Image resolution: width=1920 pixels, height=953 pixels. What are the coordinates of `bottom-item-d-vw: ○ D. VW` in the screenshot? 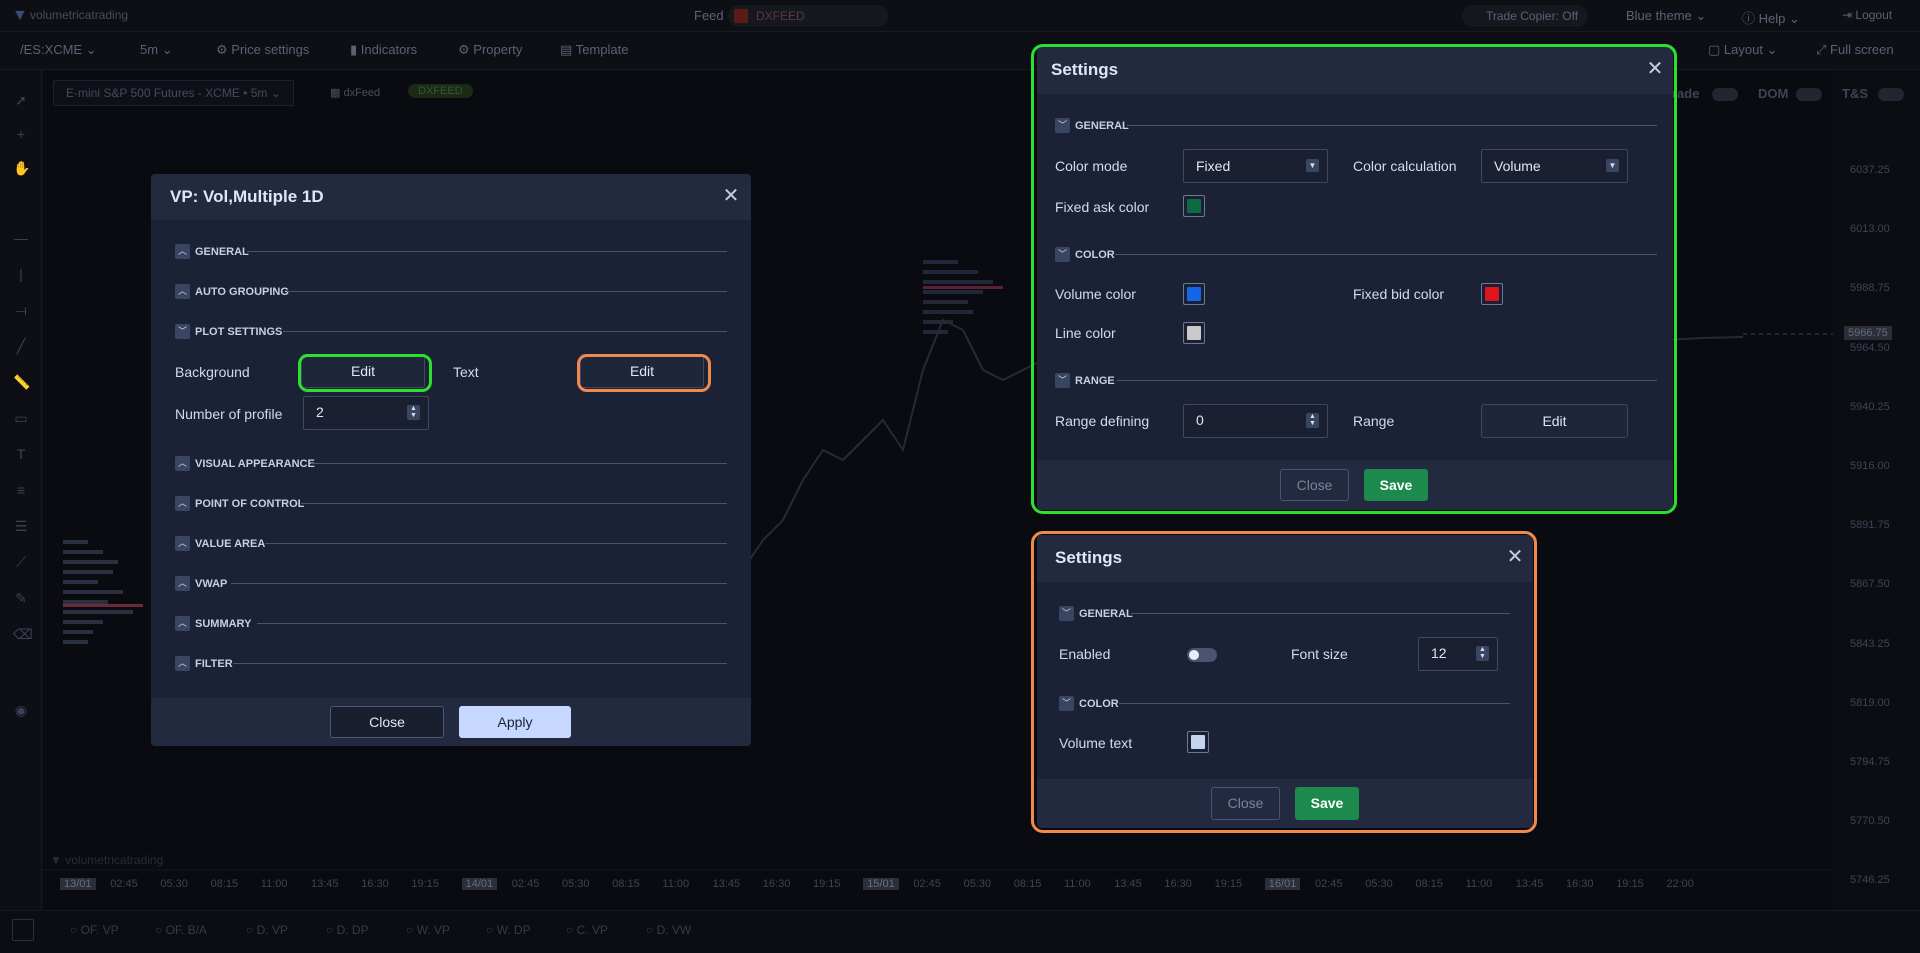 It's located at (668, 930).